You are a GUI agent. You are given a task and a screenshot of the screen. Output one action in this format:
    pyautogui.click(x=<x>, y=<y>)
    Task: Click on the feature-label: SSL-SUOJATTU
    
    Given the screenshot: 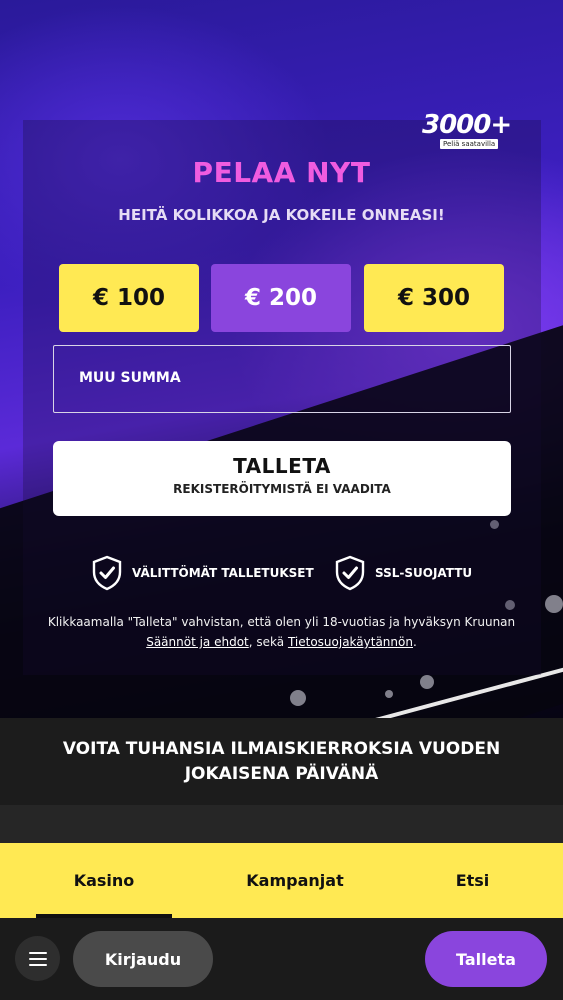 What is the action you would take?
    pyautogui.click(x=424, y=573)
    